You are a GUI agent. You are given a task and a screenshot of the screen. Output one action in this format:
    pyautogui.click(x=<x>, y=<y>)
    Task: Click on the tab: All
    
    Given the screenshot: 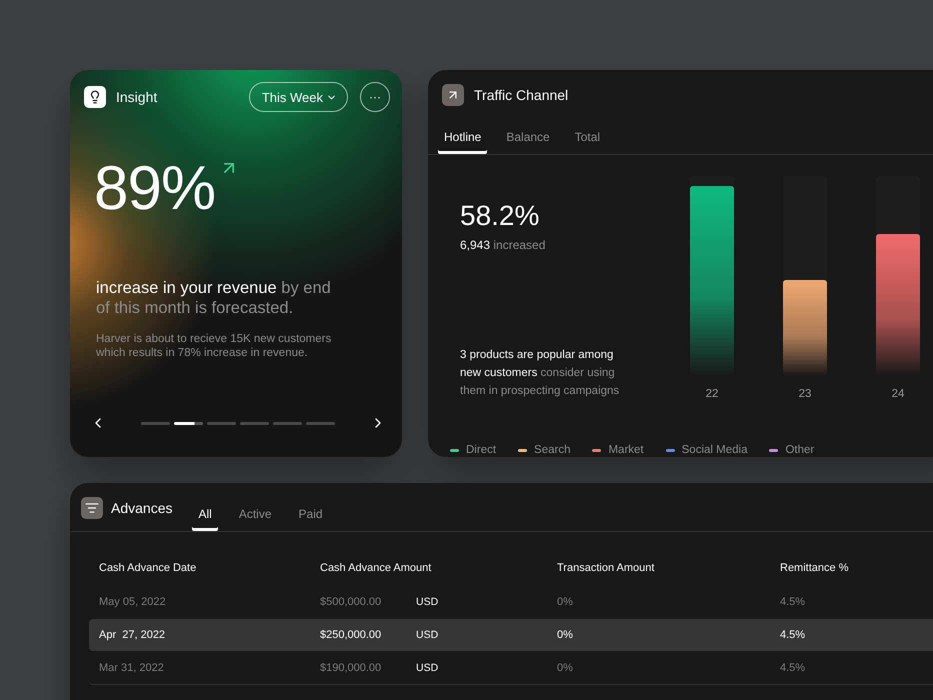 What is the action you would take?
    pyautogui.click(x=205, y=519)
    